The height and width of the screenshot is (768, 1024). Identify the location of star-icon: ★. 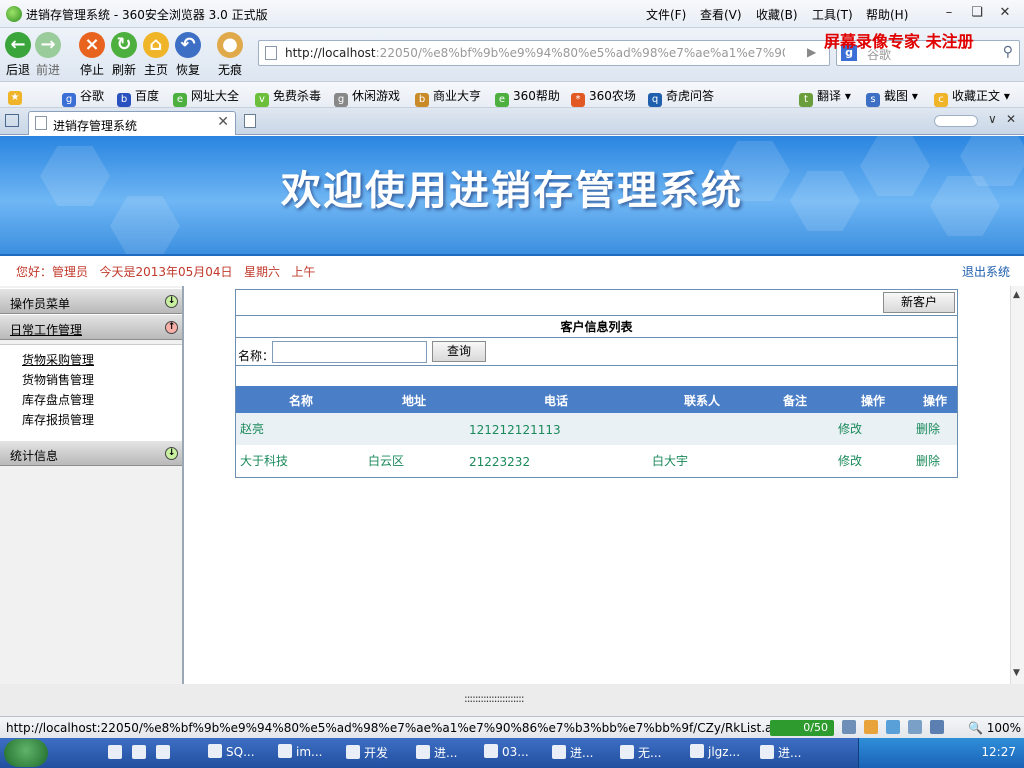
(17, 96).